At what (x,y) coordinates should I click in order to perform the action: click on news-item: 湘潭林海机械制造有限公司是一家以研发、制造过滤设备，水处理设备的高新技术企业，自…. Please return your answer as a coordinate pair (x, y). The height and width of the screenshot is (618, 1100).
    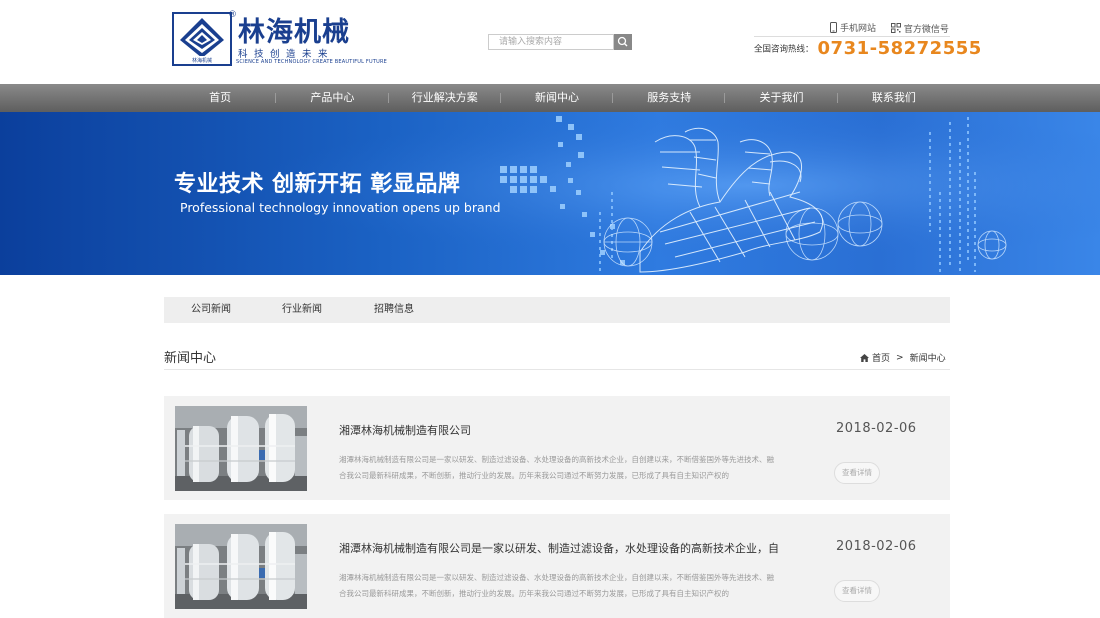
    Looking at the image, I should click on (557, 566).